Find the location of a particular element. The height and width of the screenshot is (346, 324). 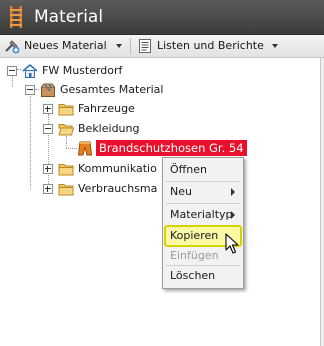

tree-node-brandschutzhosen: Brandschutzhosen Gr. 54 is located at coordinates (125, 148).